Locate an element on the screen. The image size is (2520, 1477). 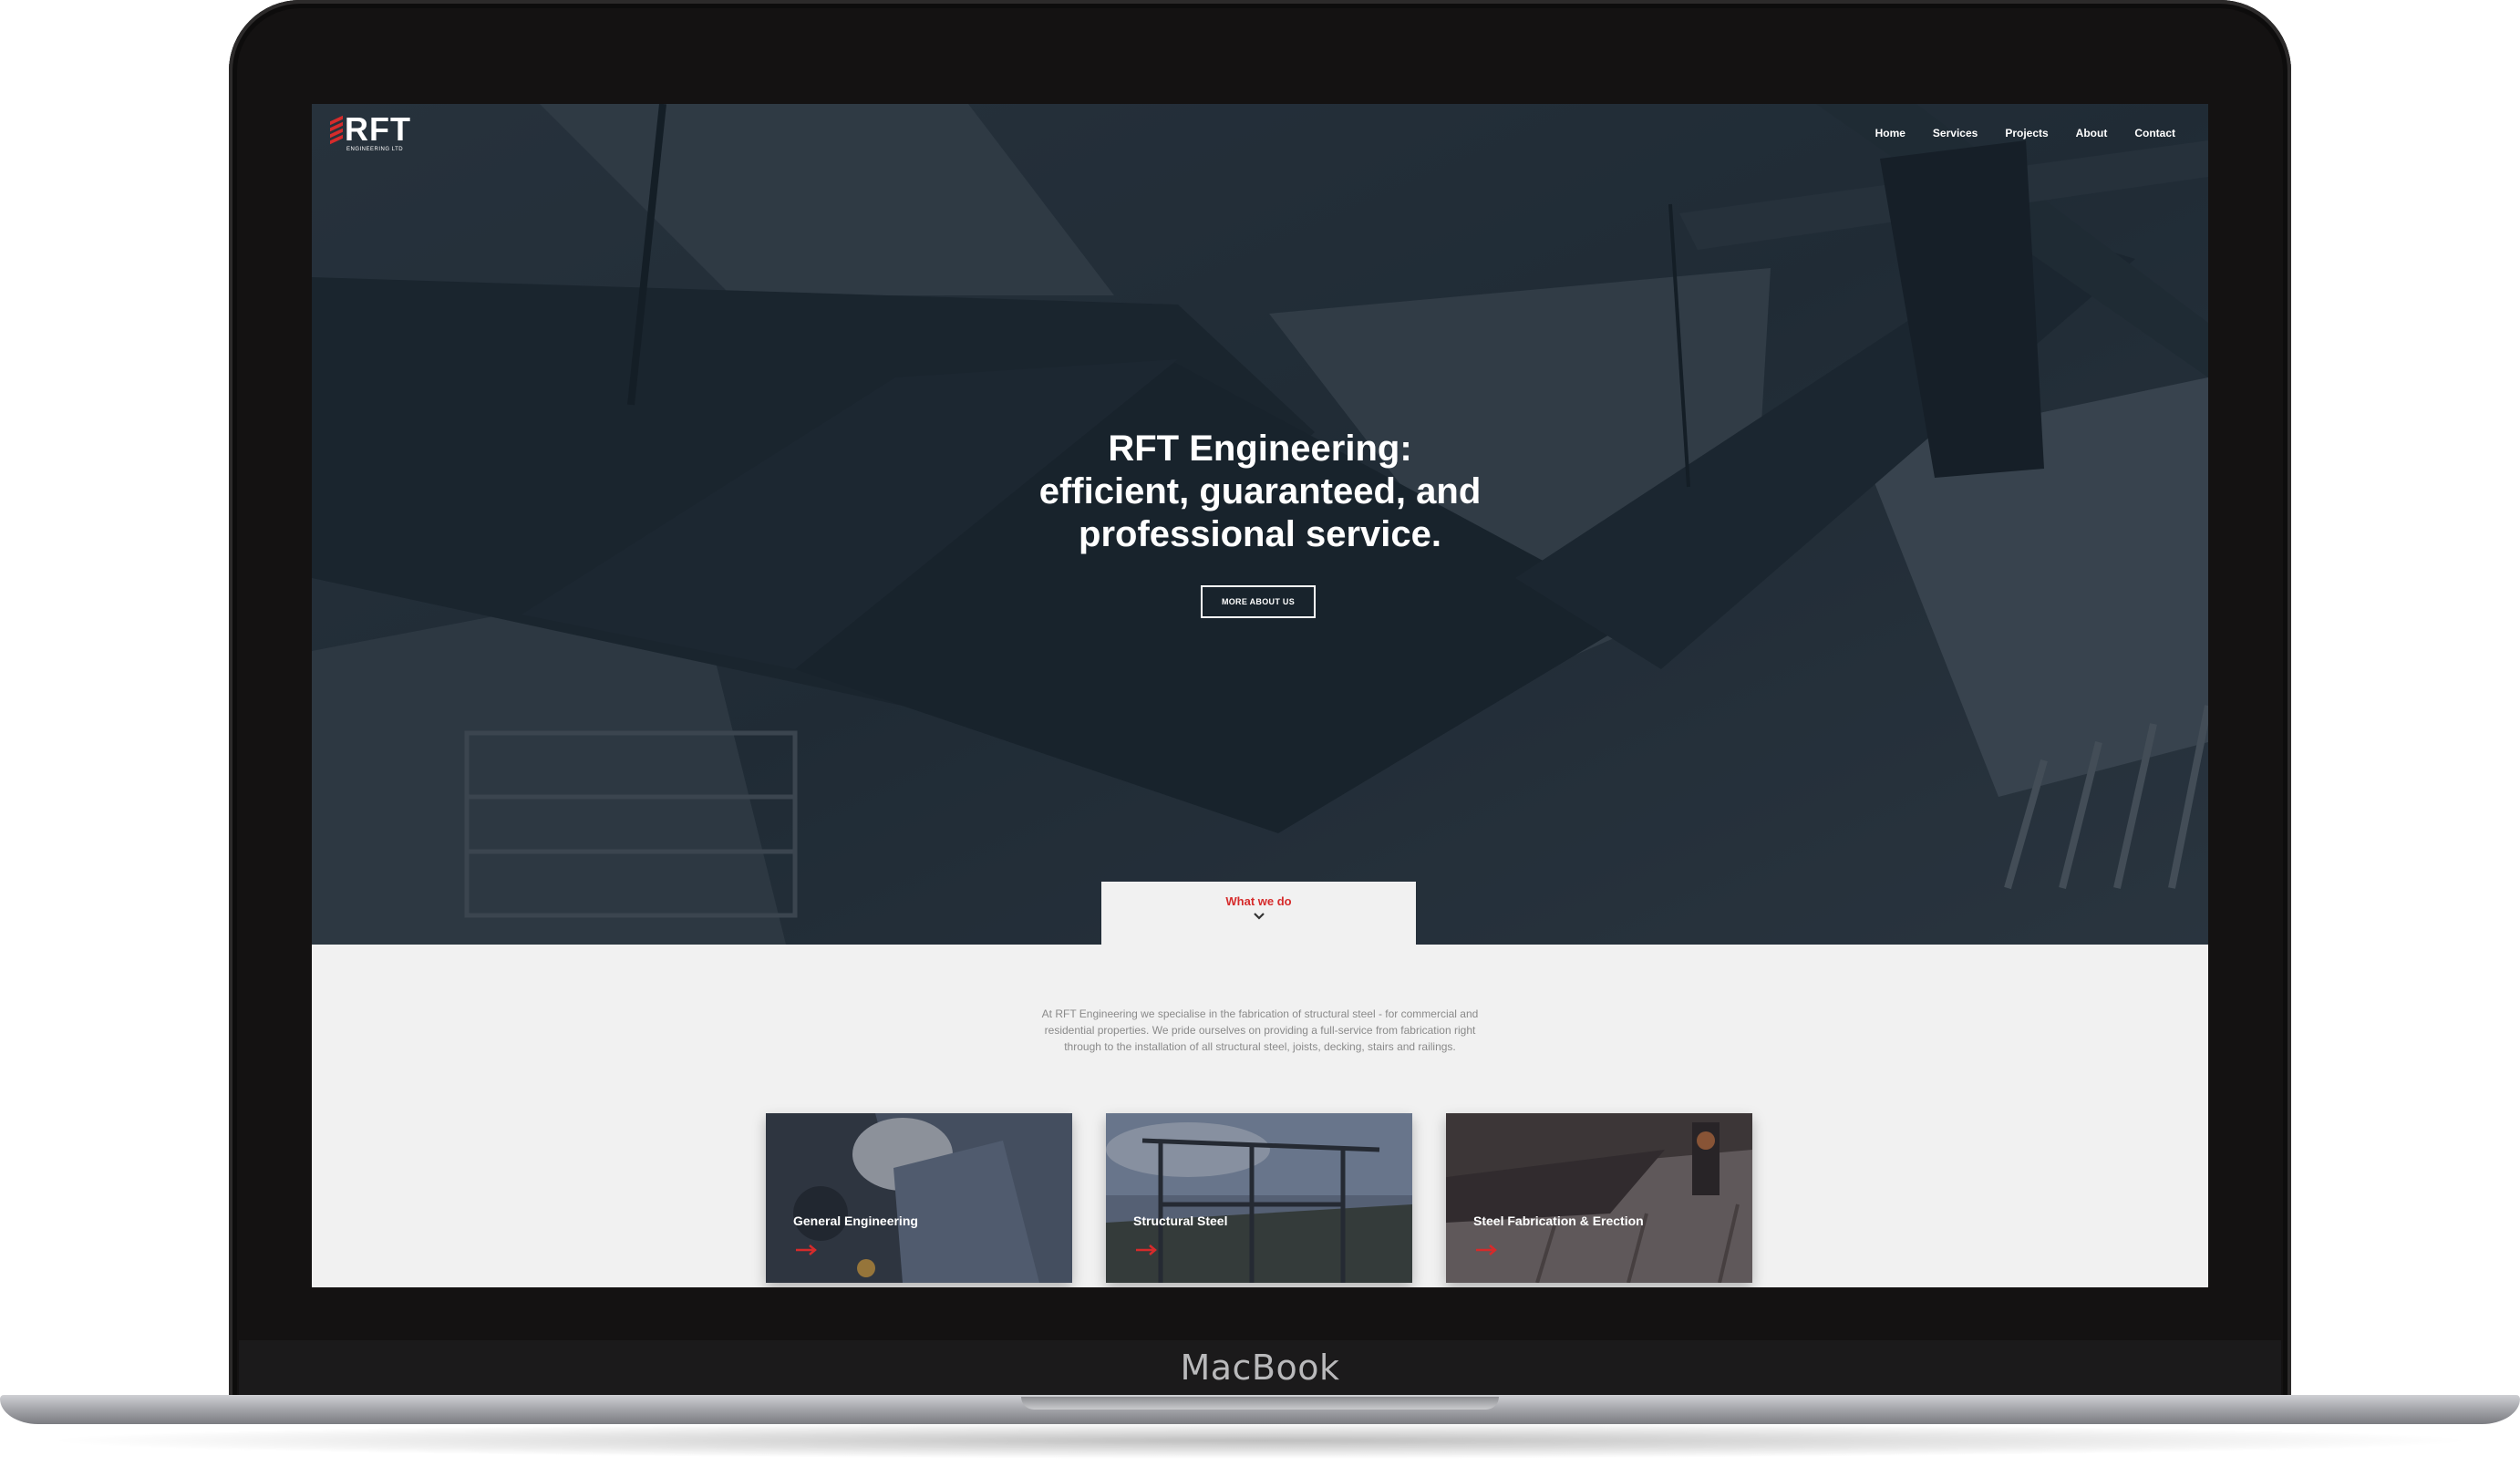
nav-projects: Projects is located at coordinates (2026, 133).